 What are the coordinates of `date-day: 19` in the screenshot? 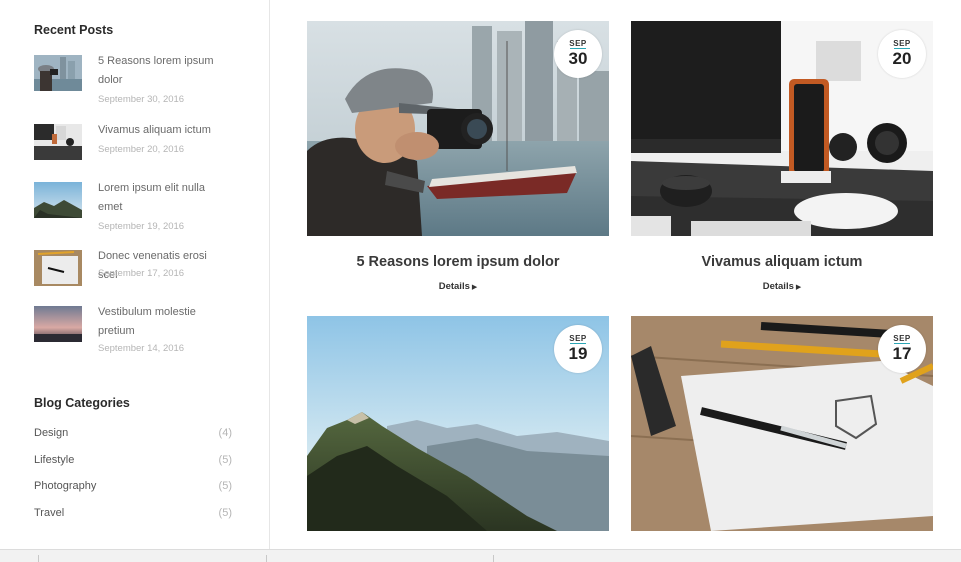 It's located at (578, 353).